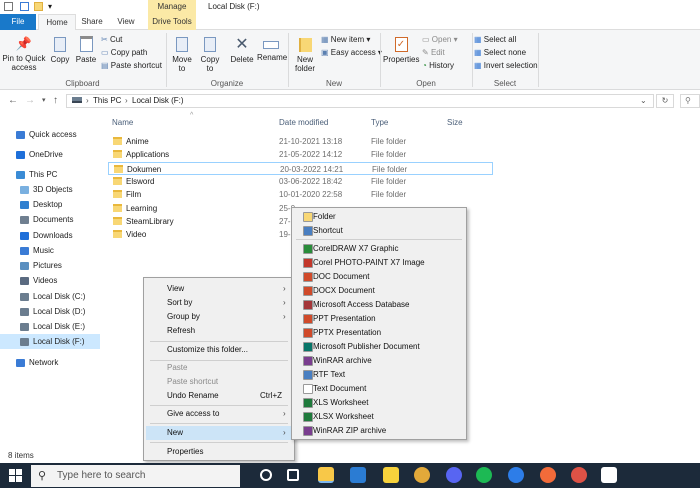 This screenshot has height=488, width=700. Describe the element at coordinates (438, 65) in the screenshot. I see `history-button: ◔ History` at that location.